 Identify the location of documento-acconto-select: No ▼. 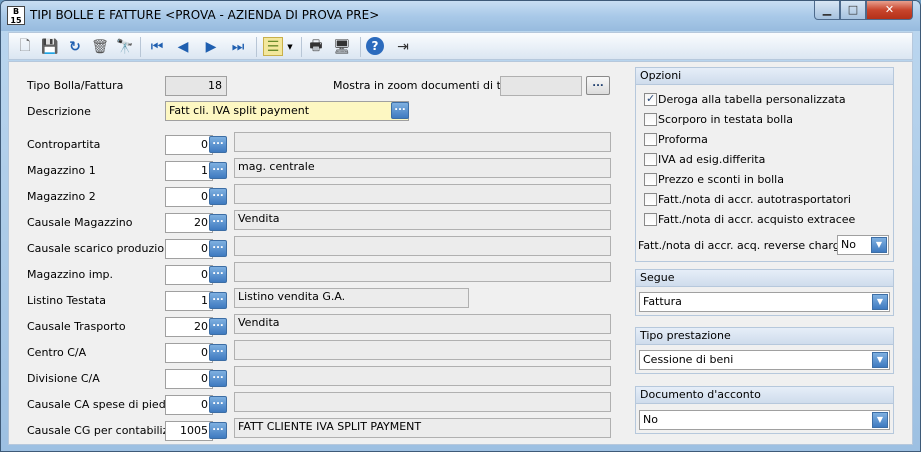
(764, 420).